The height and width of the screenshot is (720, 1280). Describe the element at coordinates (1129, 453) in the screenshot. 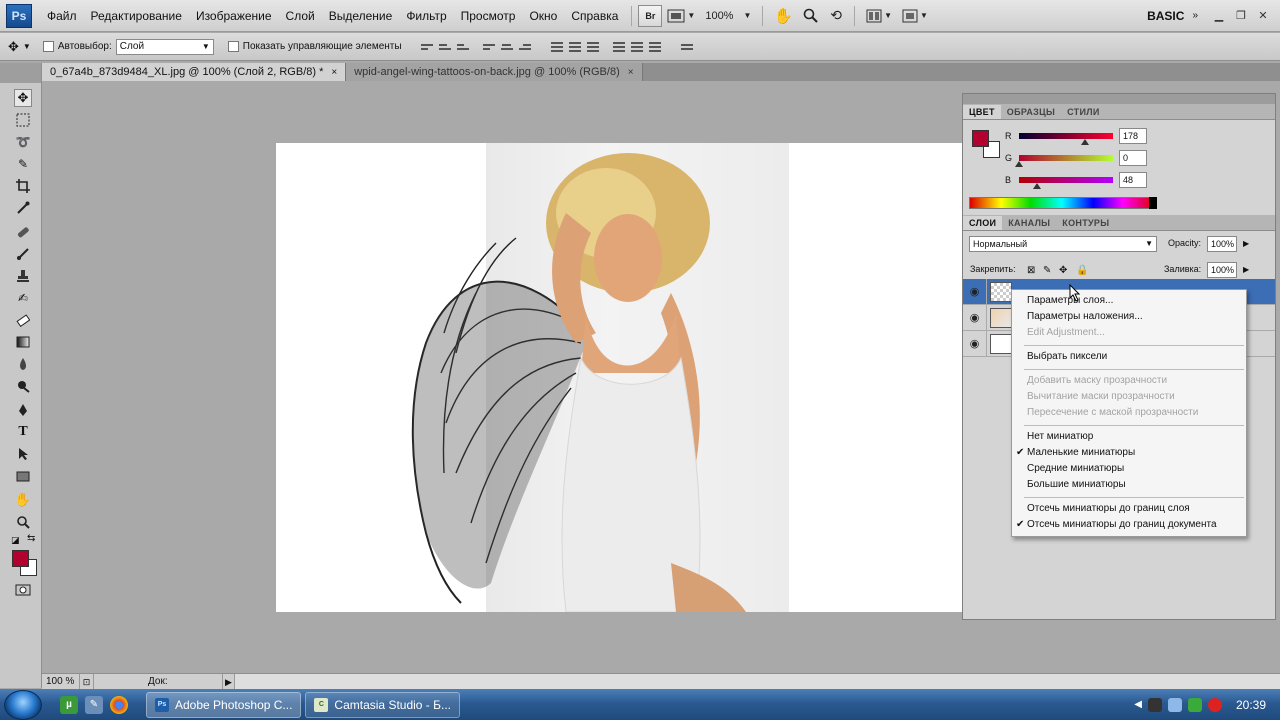

I see `menu-item-small-thumbnails: ✔ Маленькие миниатюры` at that location.